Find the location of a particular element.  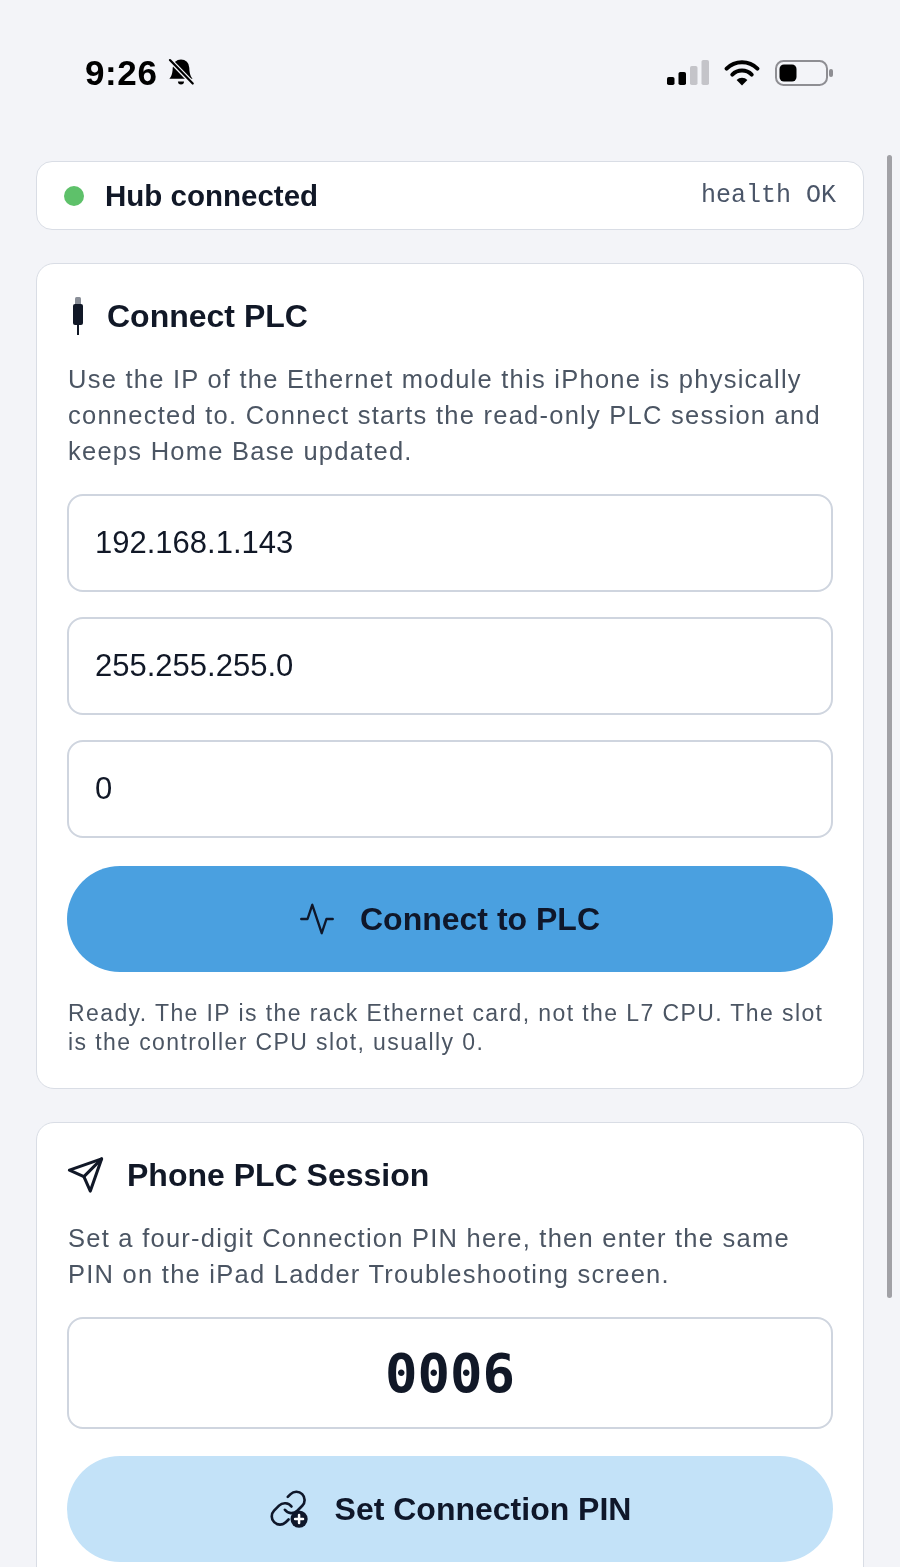

bell-slash-icon is located at coordinates (181, 72).